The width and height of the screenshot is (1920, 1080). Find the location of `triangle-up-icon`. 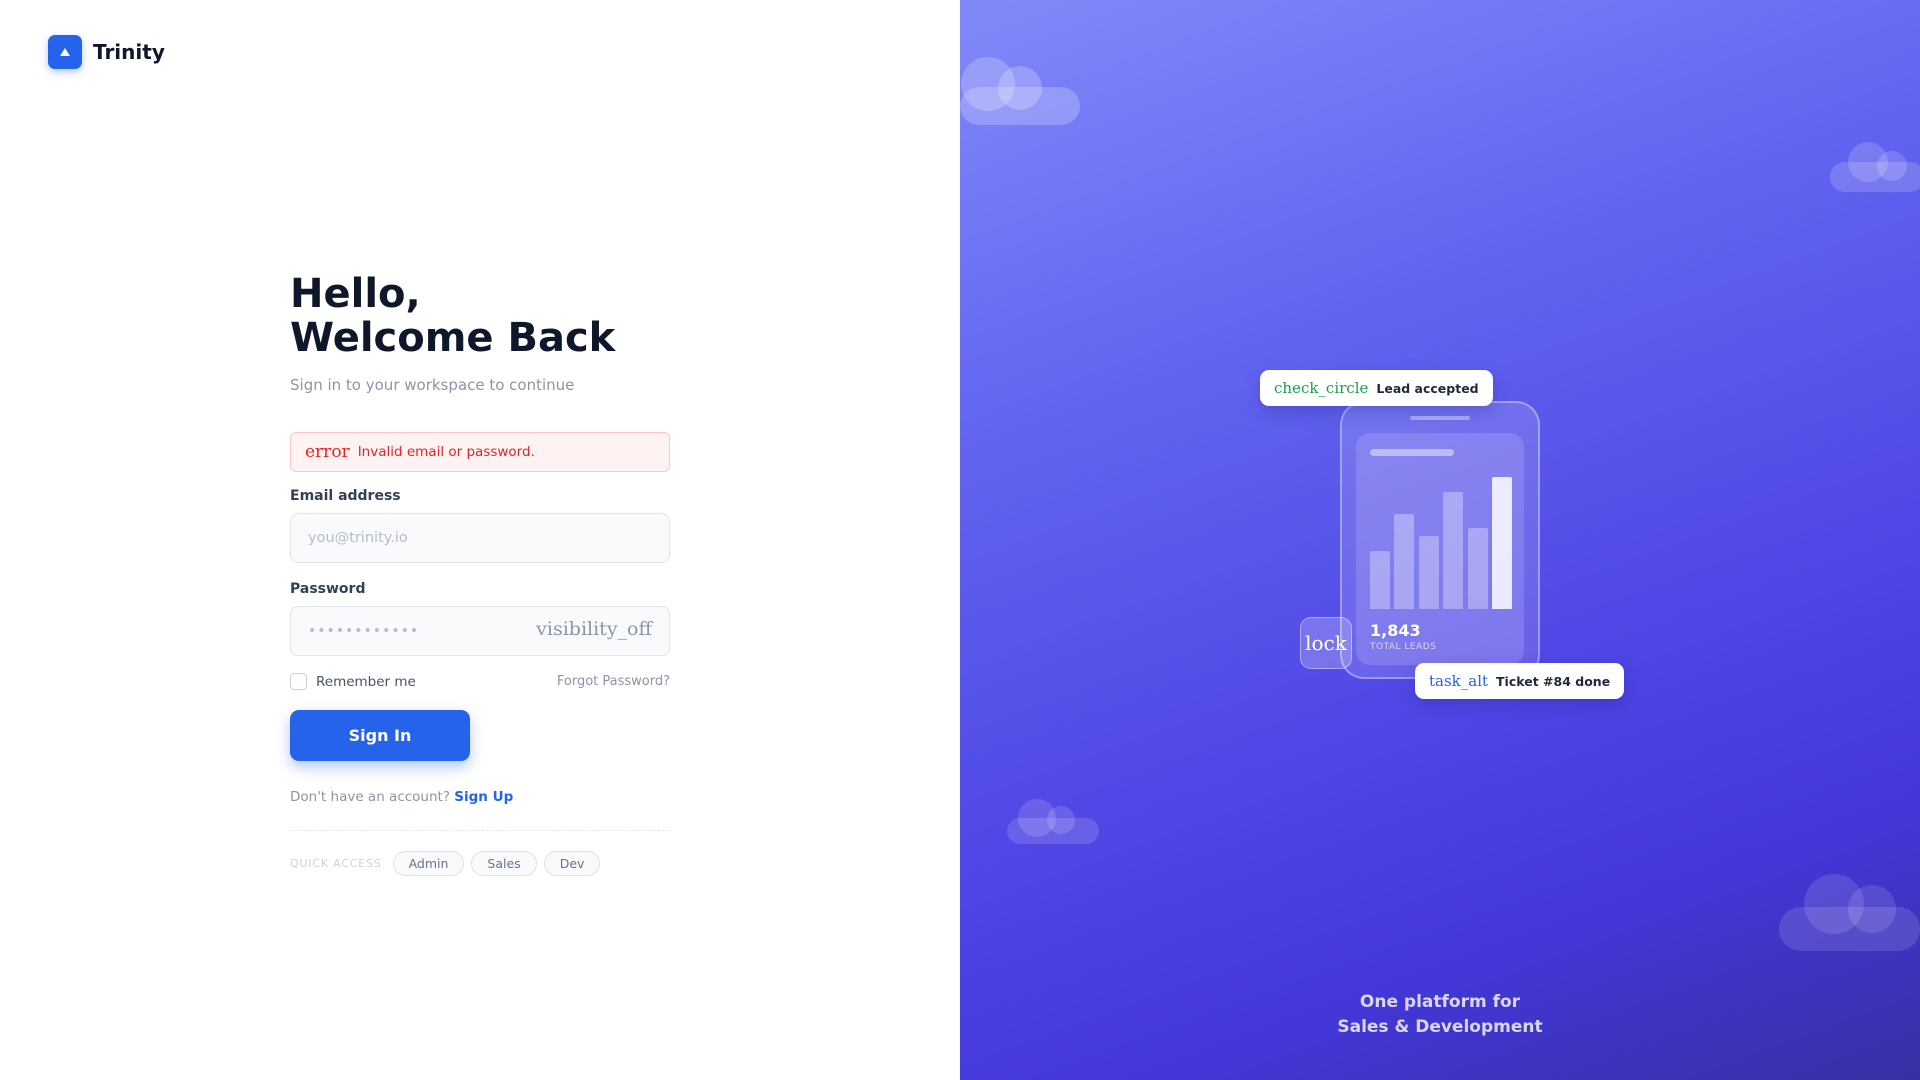

triangle-up-icon is located at coordinates (65, 52).